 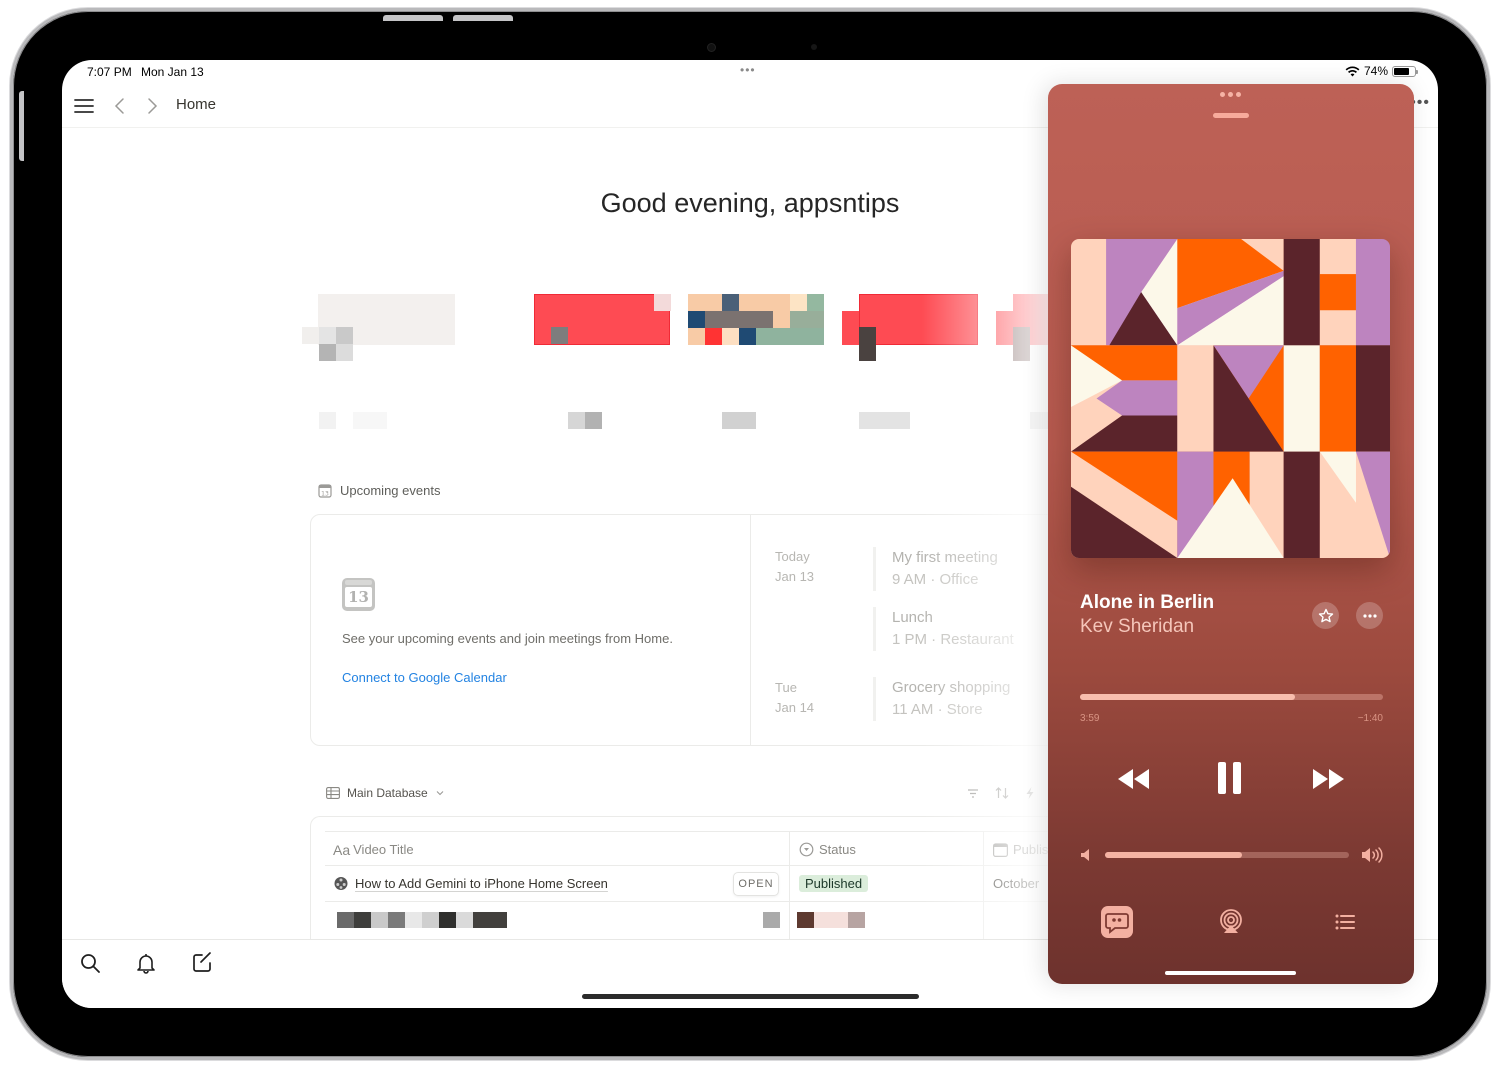 I want to click on airplay-audio-icon, so click(x=1231, y=922).